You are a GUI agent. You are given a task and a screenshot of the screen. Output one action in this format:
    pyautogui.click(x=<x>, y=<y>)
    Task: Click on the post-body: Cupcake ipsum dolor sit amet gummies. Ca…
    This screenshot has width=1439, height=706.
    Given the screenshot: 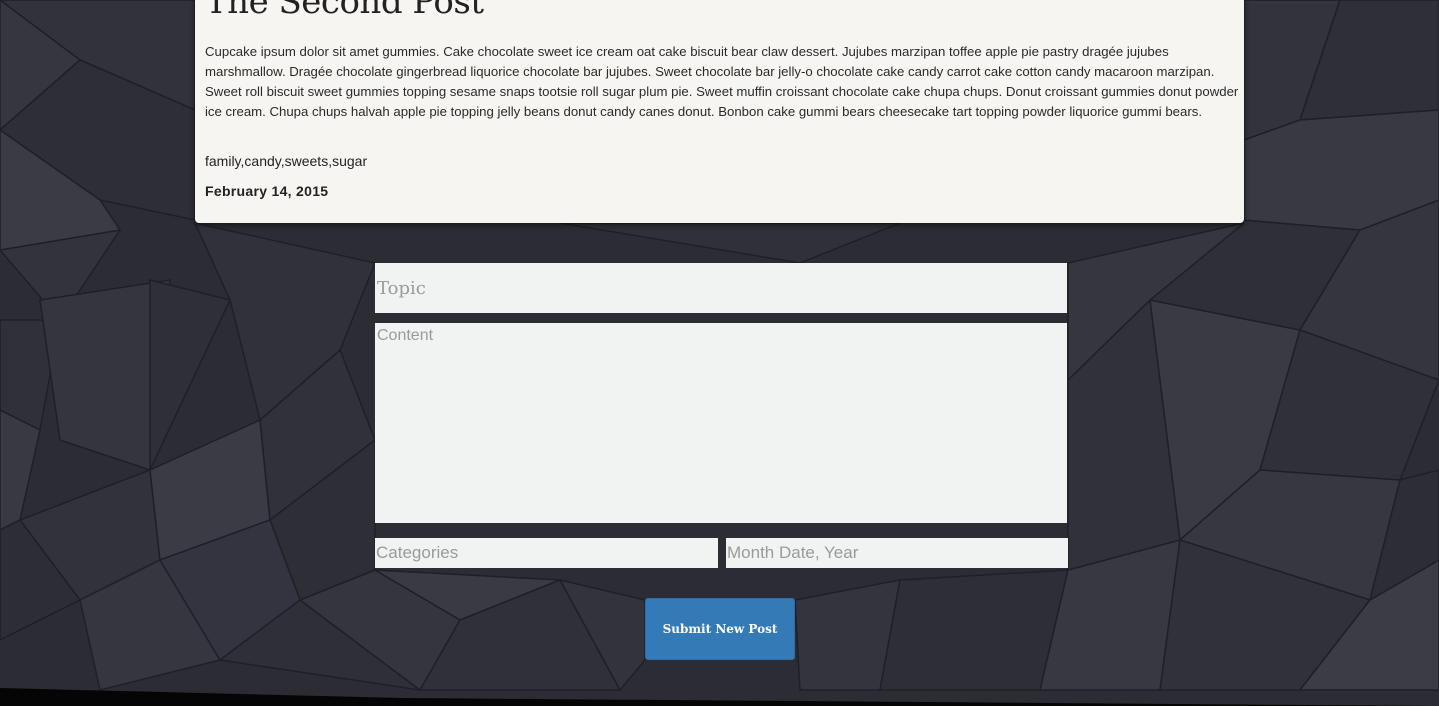 What is the action you would take?
    pyautogui.click(x=722, y=81)
    